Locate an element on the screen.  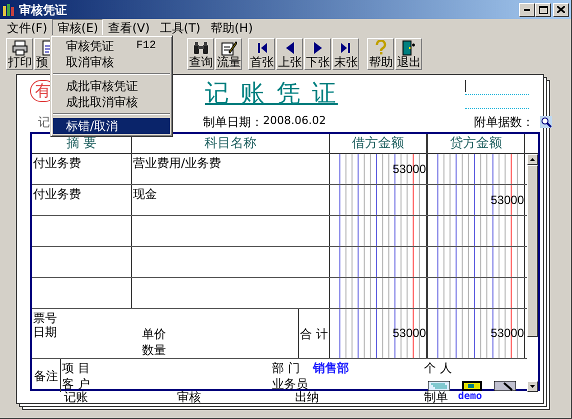
toolbar-button: 打印 is located at coordinates (19, 54).